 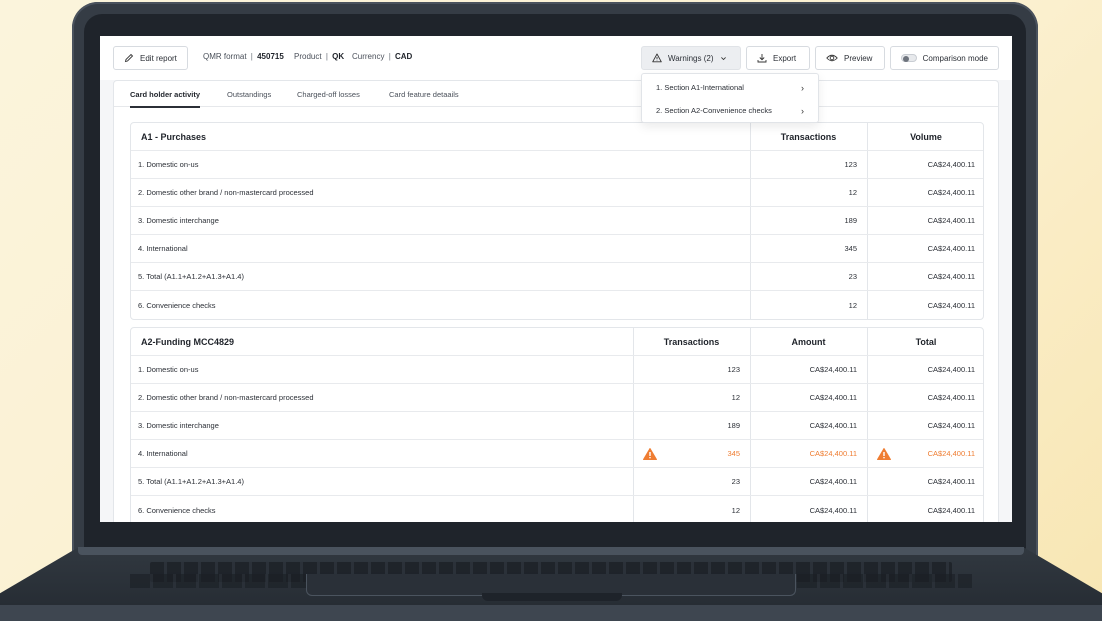 What do you see at coordinates (557, 165) in the screenshot?
I see `table-row: 1. Domestic on-us 123 CA$24,400.11` at bounding box center [557, 165].